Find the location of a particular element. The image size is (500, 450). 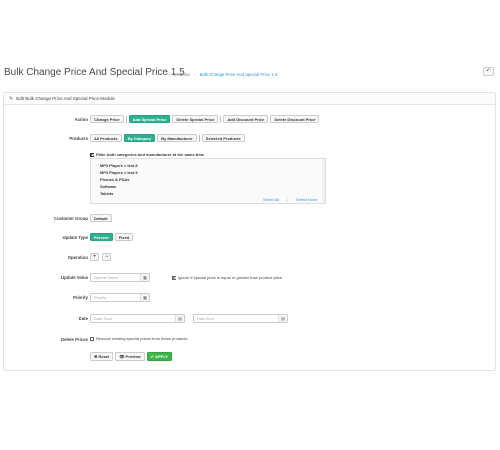

preview-button: 👁 Preview is located at coordinates (130, 356).